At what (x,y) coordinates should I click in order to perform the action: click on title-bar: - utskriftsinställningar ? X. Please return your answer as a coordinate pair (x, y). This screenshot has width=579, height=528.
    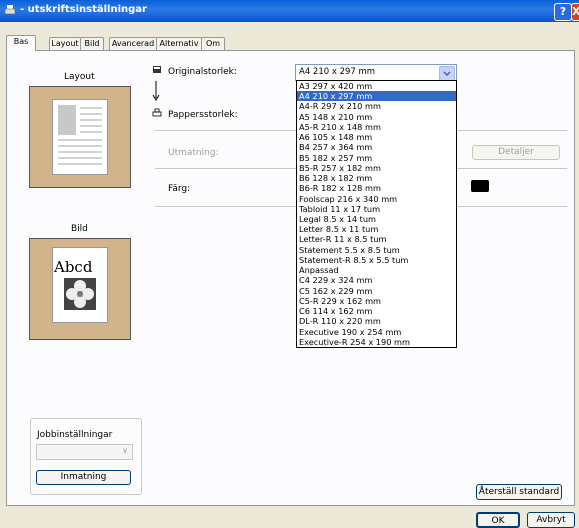
    Looking at the image, I should click on (289, 11).